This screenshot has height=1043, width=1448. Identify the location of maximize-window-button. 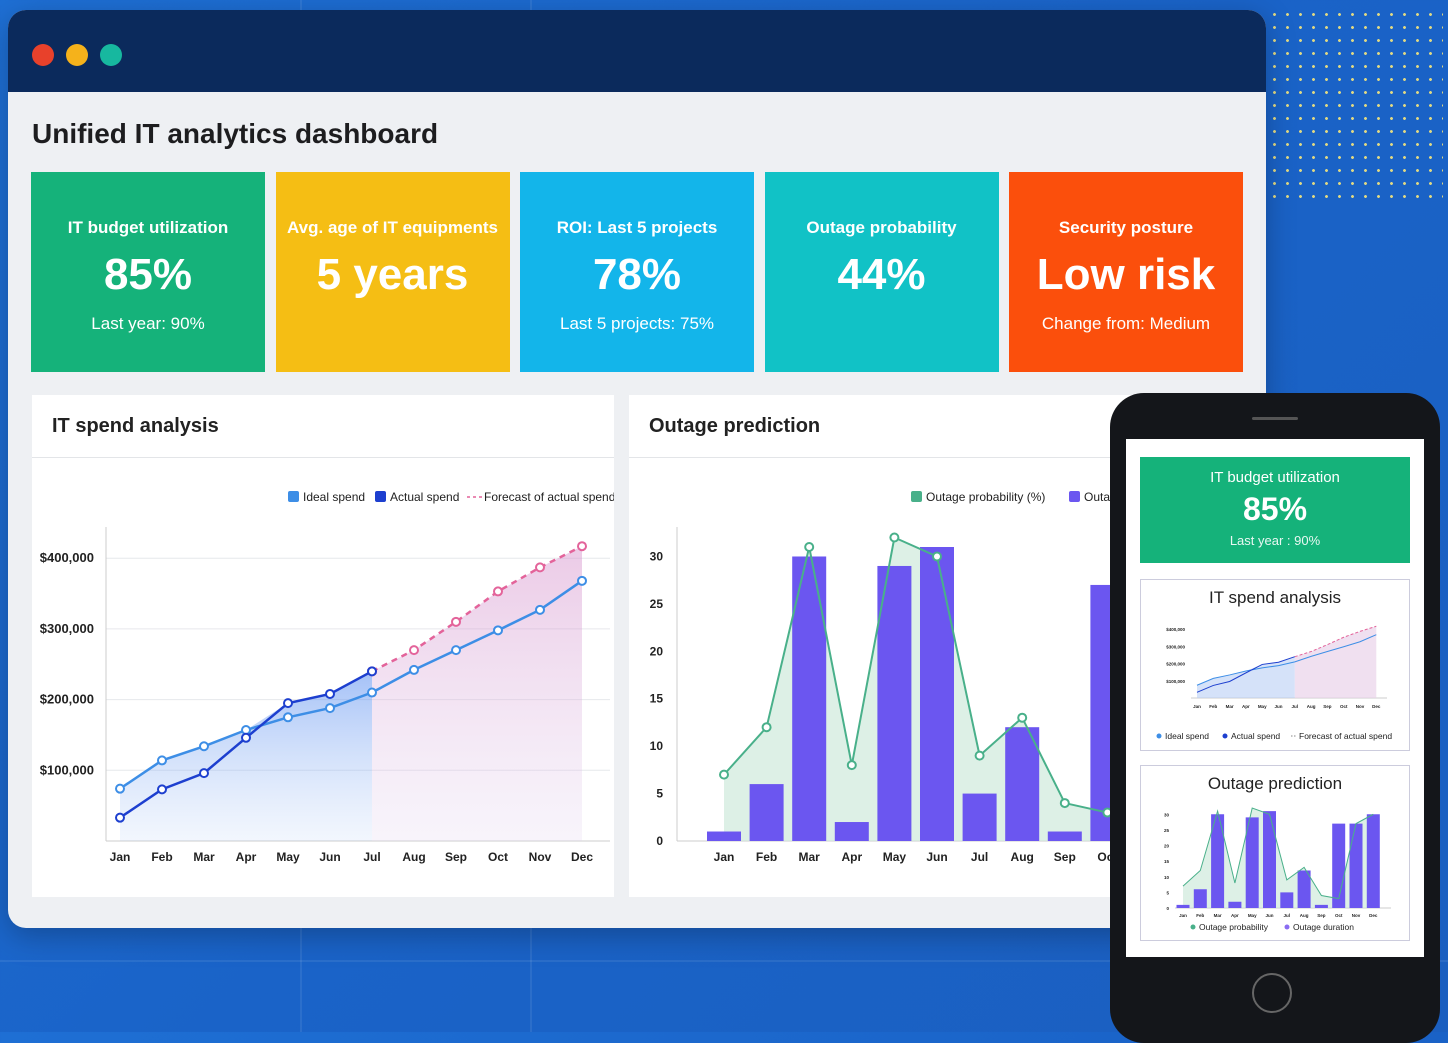
(111, 55).